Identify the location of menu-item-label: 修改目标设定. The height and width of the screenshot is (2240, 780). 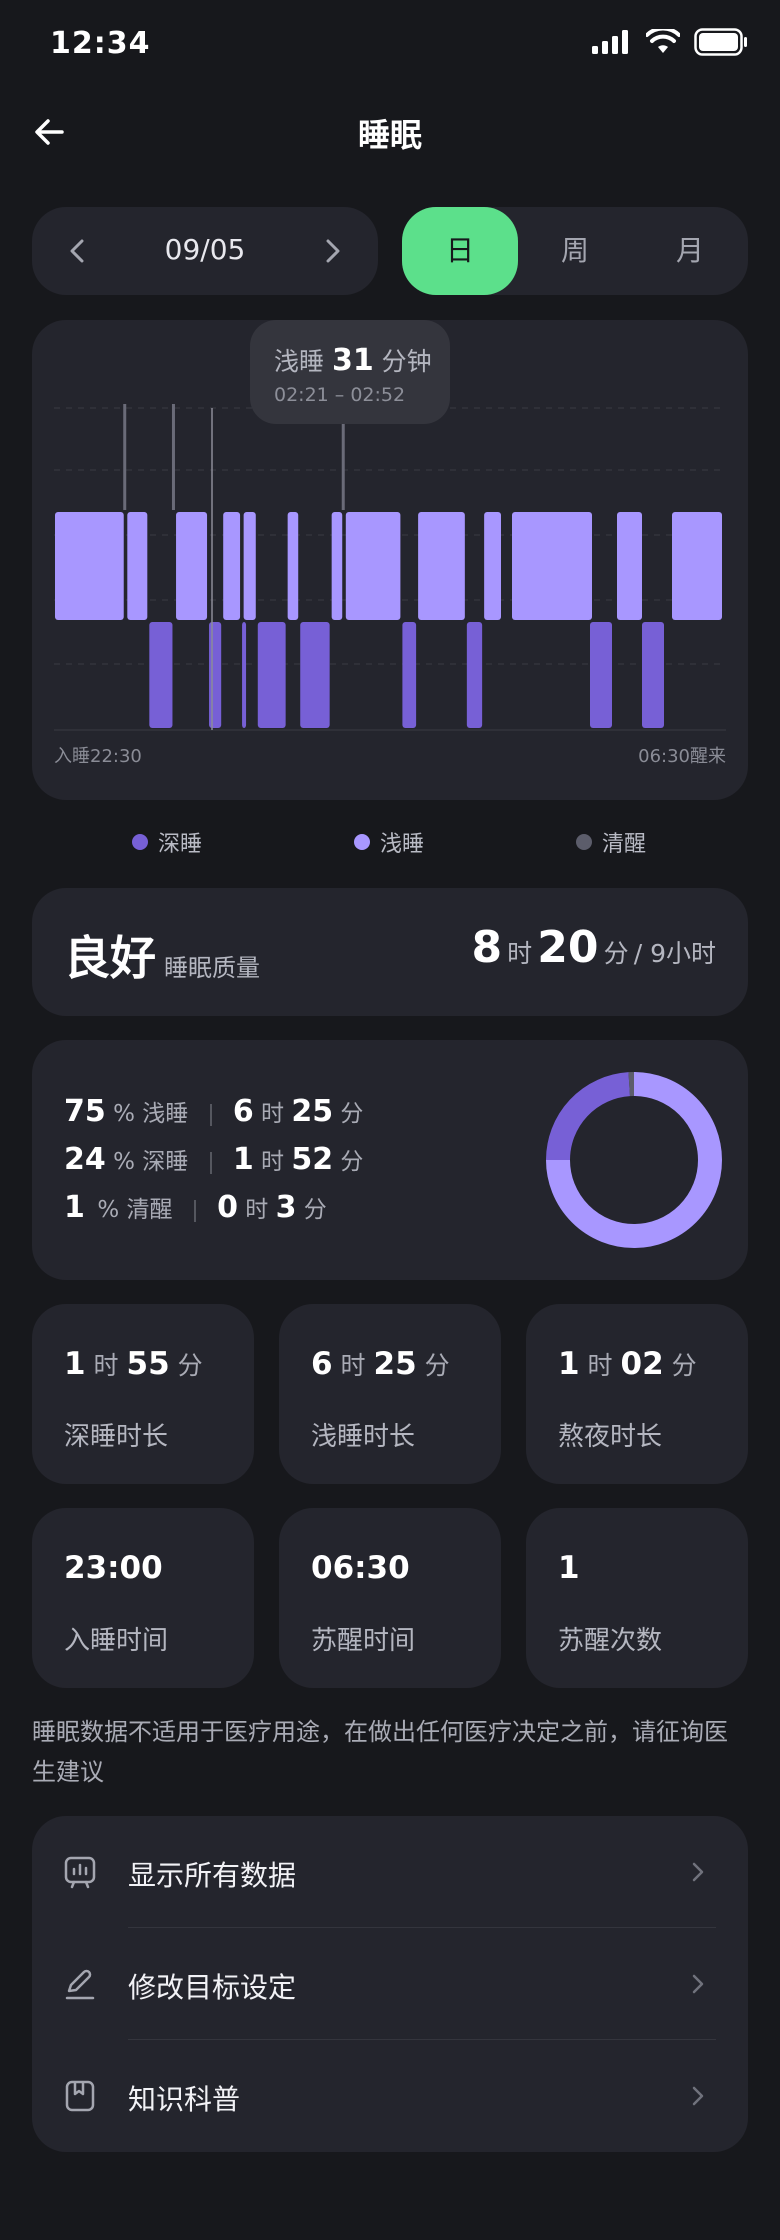
(212, 1987).